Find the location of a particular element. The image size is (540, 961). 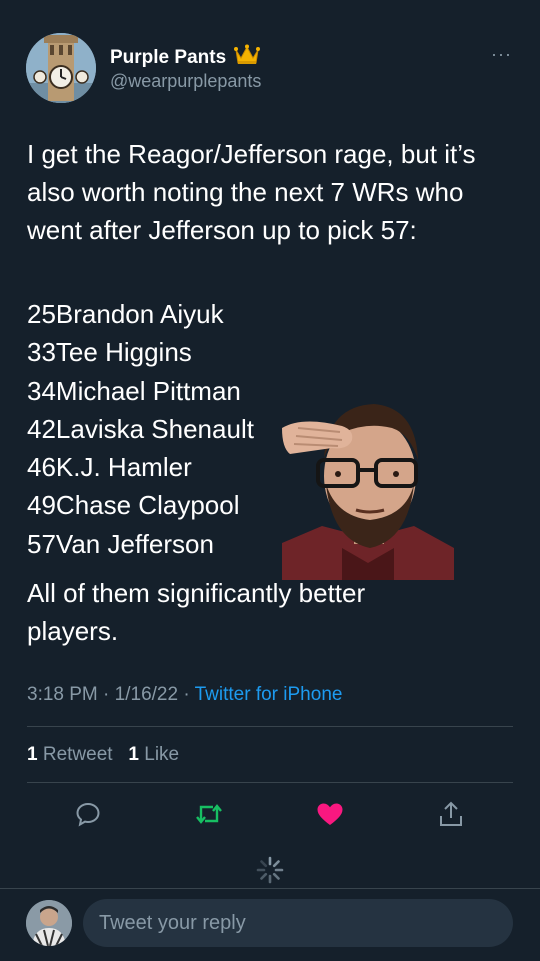

share-button is located at coordinates (451, 814).